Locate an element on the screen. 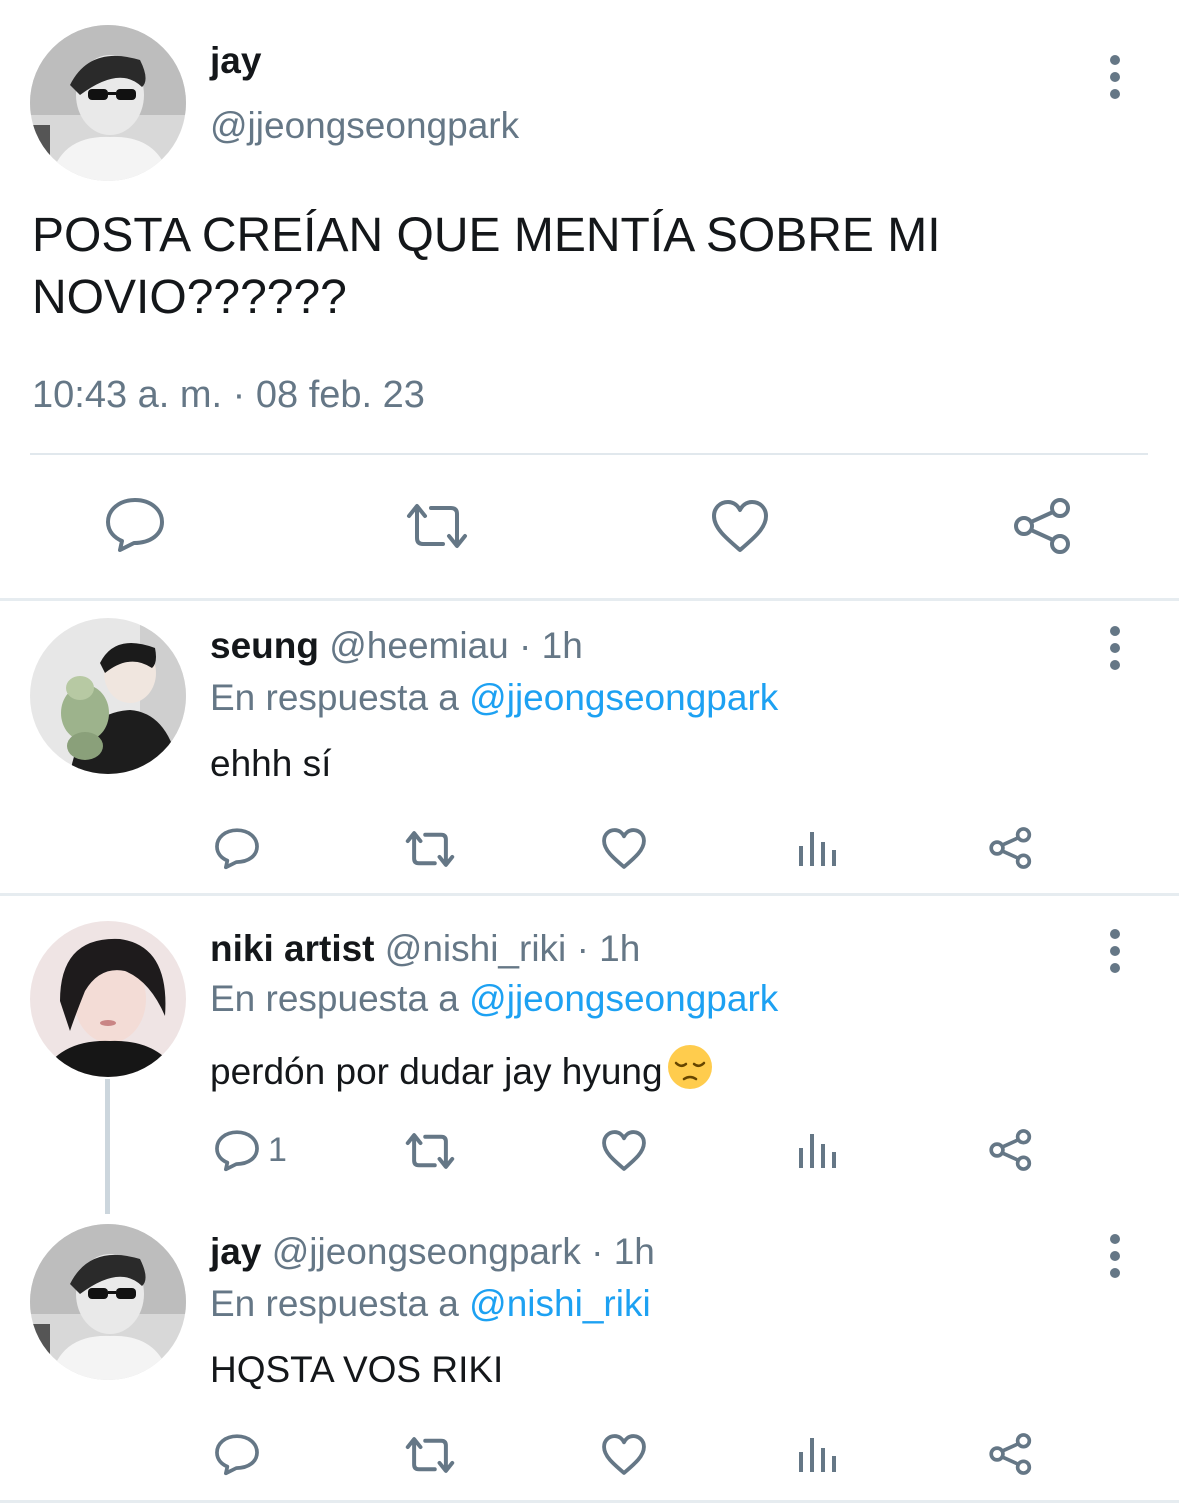  author-name: niki artist is located at coordinates (292, 948).